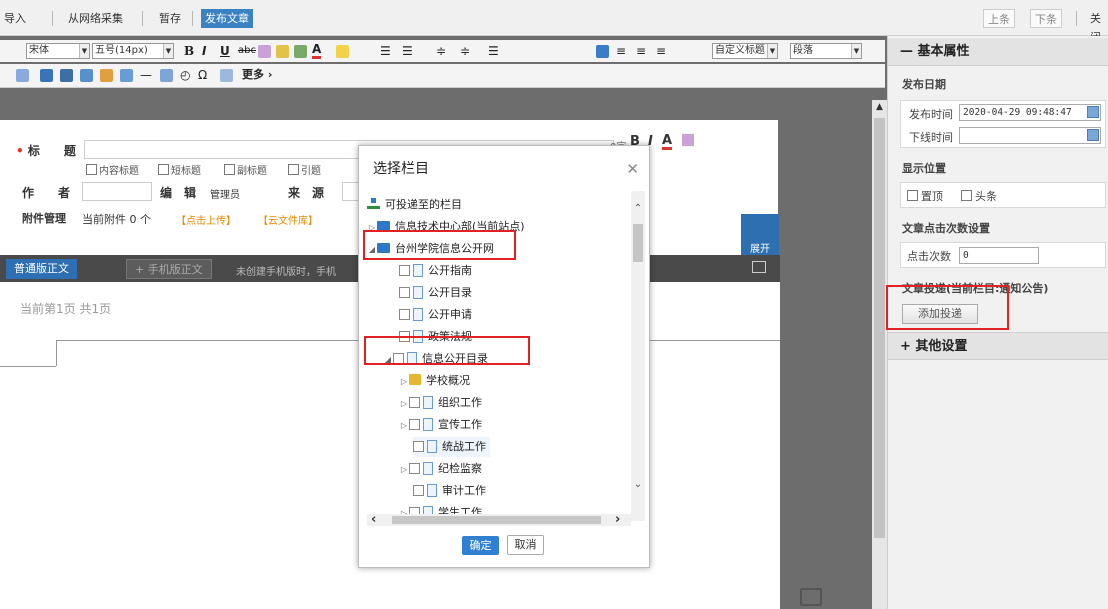 The height and width of the screenshot is (609, 1108). Describe the element at coordinates (641, 51) in the screenshot. I see `align-right-icon: ≡` at that location.